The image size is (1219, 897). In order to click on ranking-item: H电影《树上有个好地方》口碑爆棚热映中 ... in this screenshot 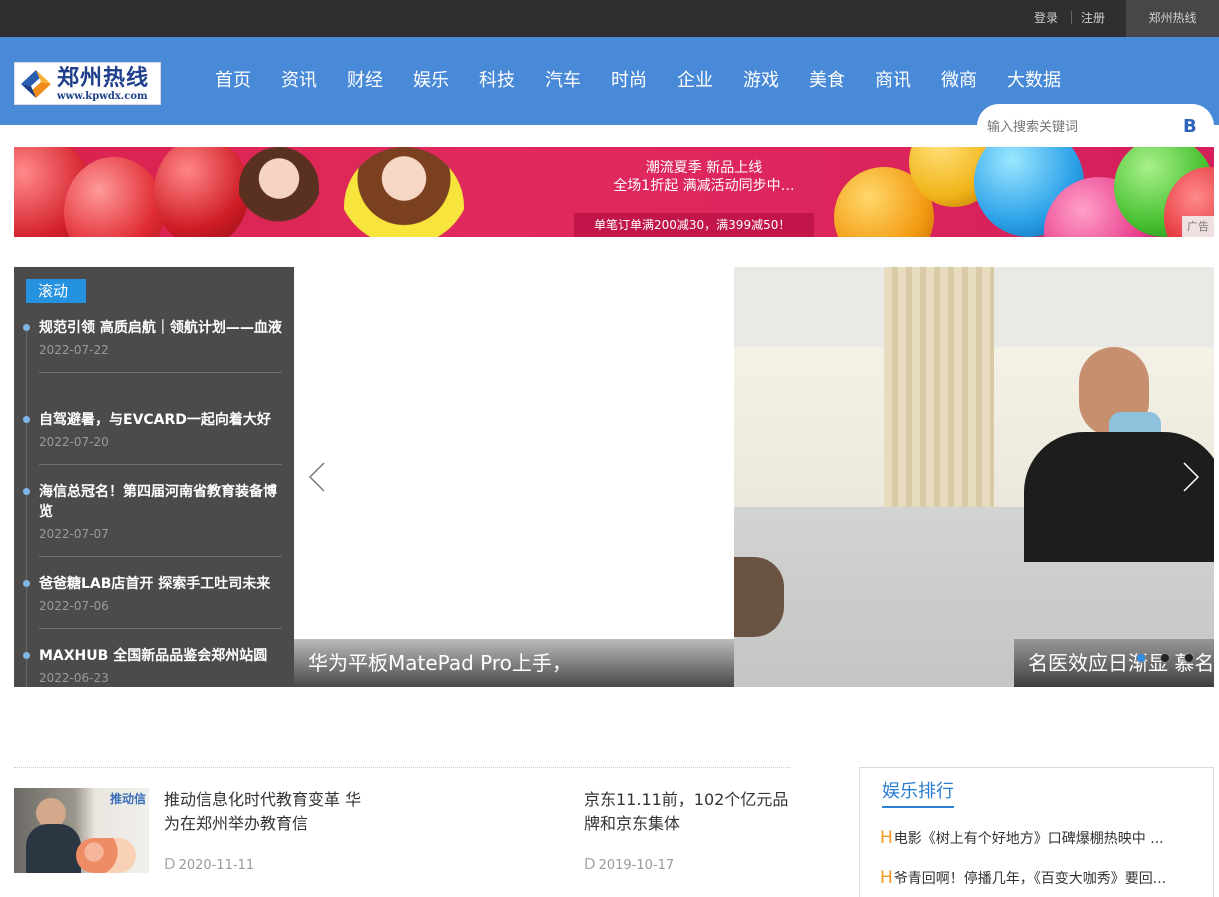, I will do `click(1037, 838)`.